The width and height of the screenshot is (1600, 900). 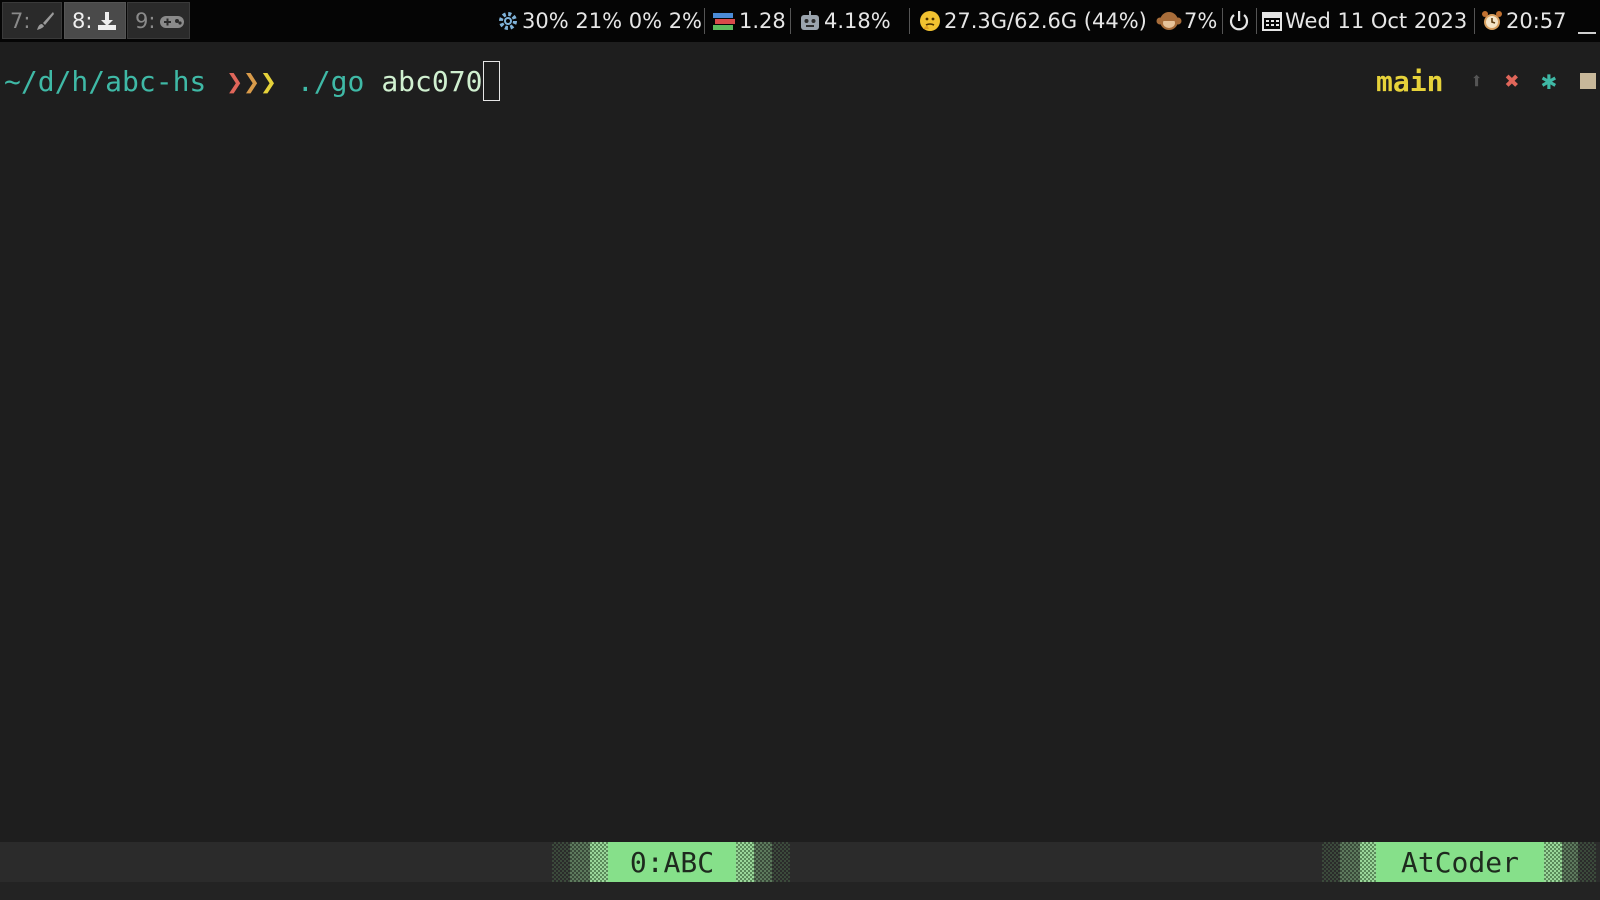 I want to click on git-ahead-icon: ⬆, so click(x=1477, y=81).